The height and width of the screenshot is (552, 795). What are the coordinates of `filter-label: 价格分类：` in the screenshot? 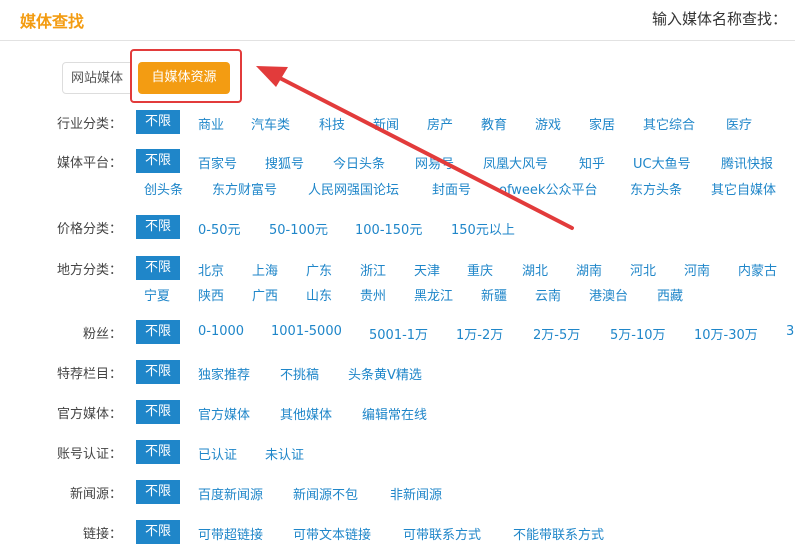 It's located at (89, 229).